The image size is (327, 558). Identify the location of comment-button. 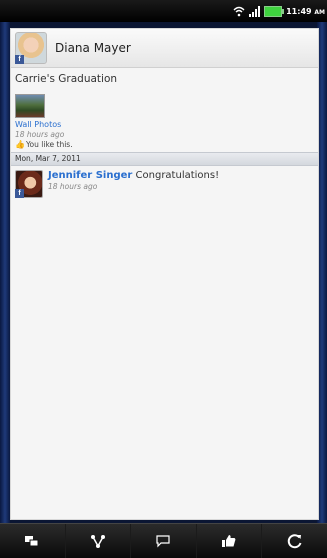
(164, 541).